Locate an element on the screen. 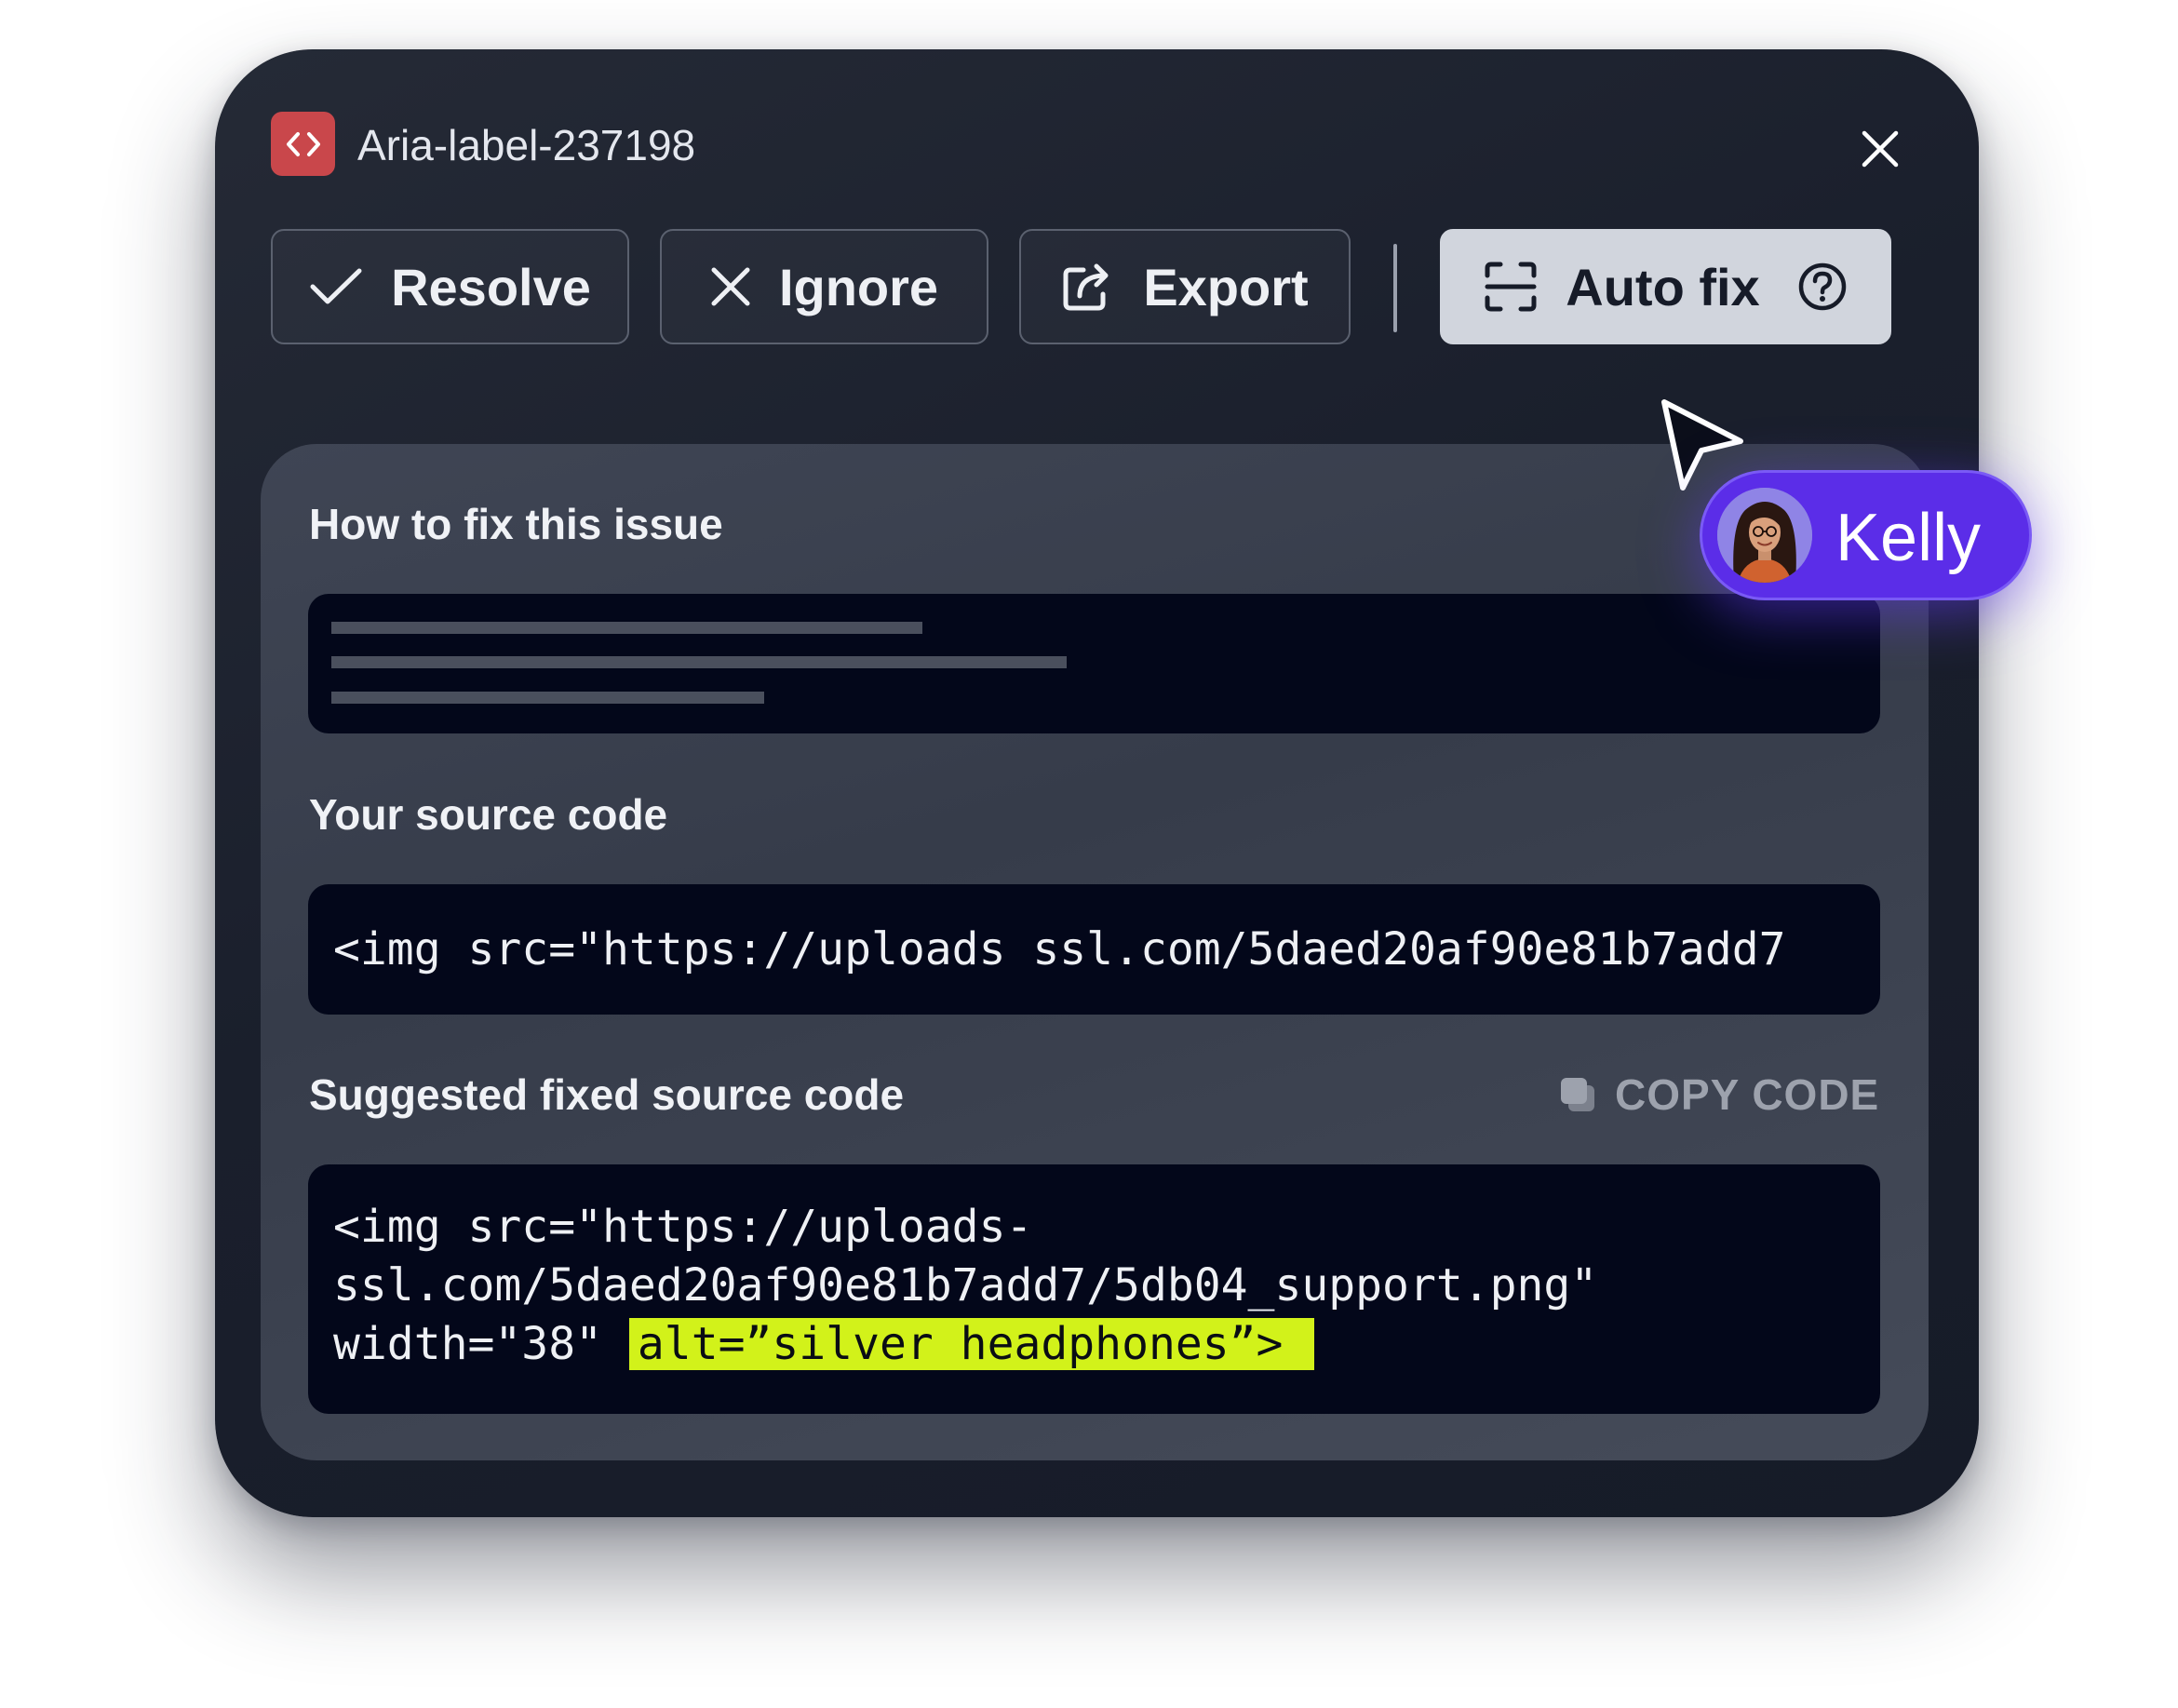  suggested-code-text: width="38" is located at coordinates (481, 1344).